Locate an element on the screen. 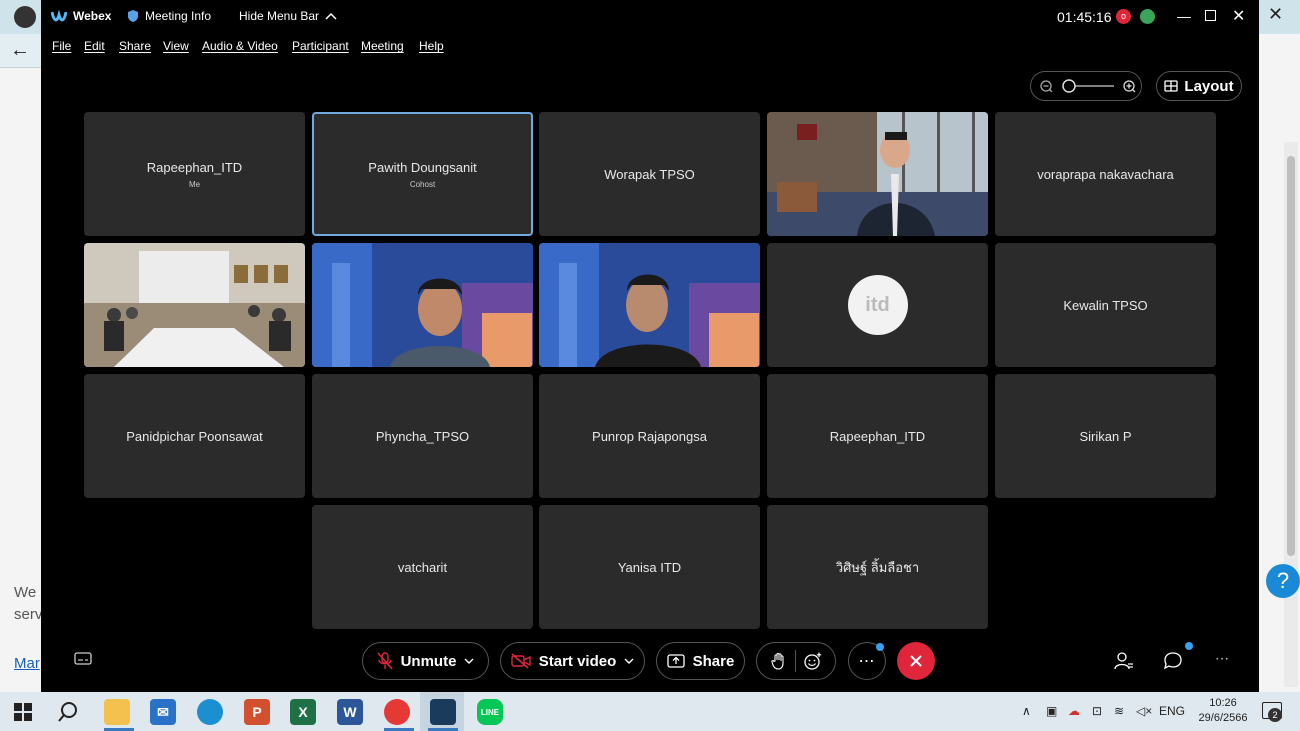 This screenshot has height=731, width=1300. browser-close-icon: ✕ is located at coordinates (1275, 14).